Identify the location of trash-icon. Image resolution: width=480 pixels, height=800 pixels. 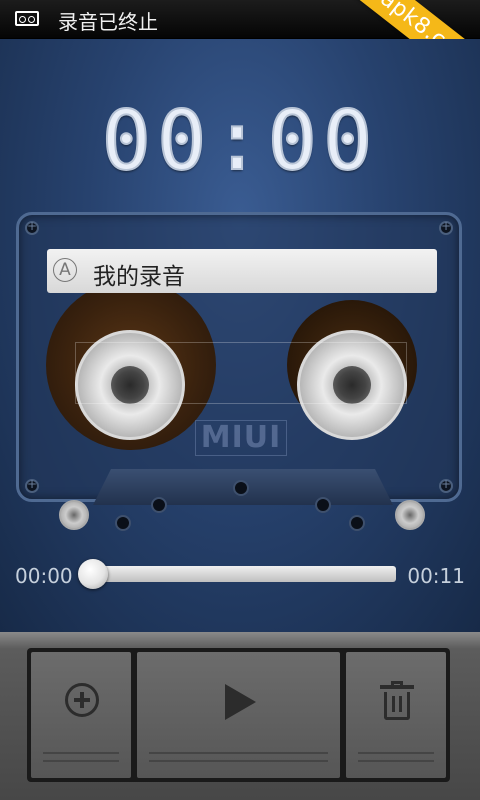
(397, 701).